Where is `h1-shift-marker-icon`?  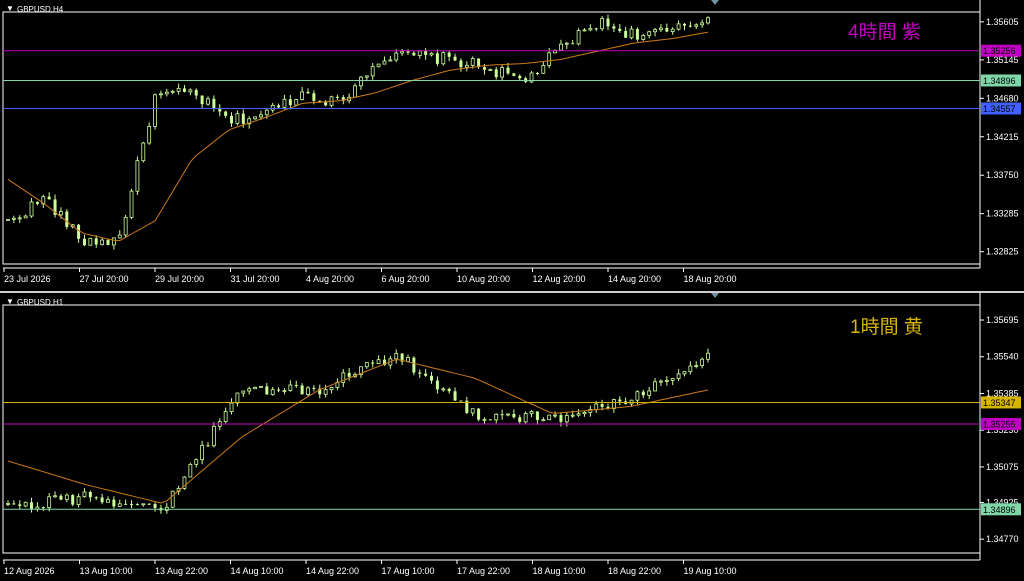
h1-shift-marker-icon is located at coordinates (715, 295).